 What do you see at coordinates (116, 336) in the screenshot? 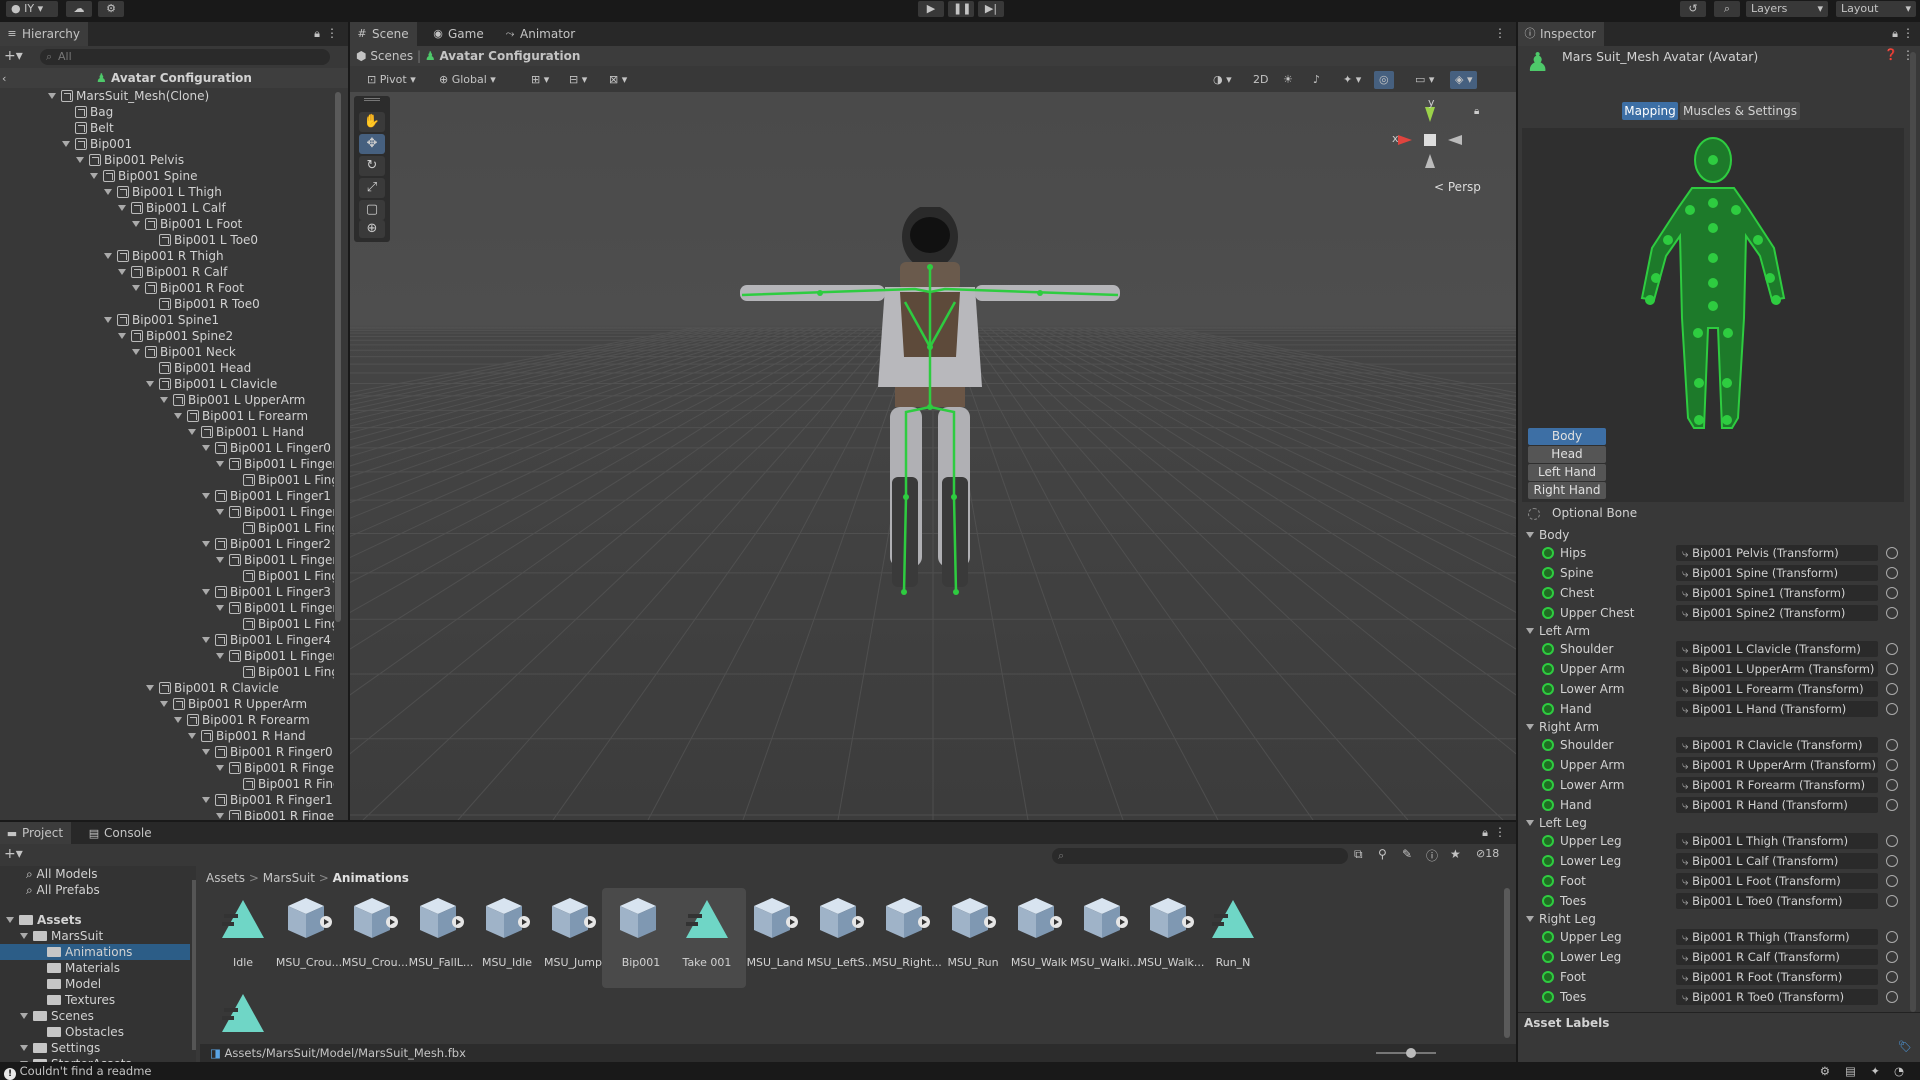
I see `hierarchy-item: Bip001 Spine2` at bounding box center [116, 336].